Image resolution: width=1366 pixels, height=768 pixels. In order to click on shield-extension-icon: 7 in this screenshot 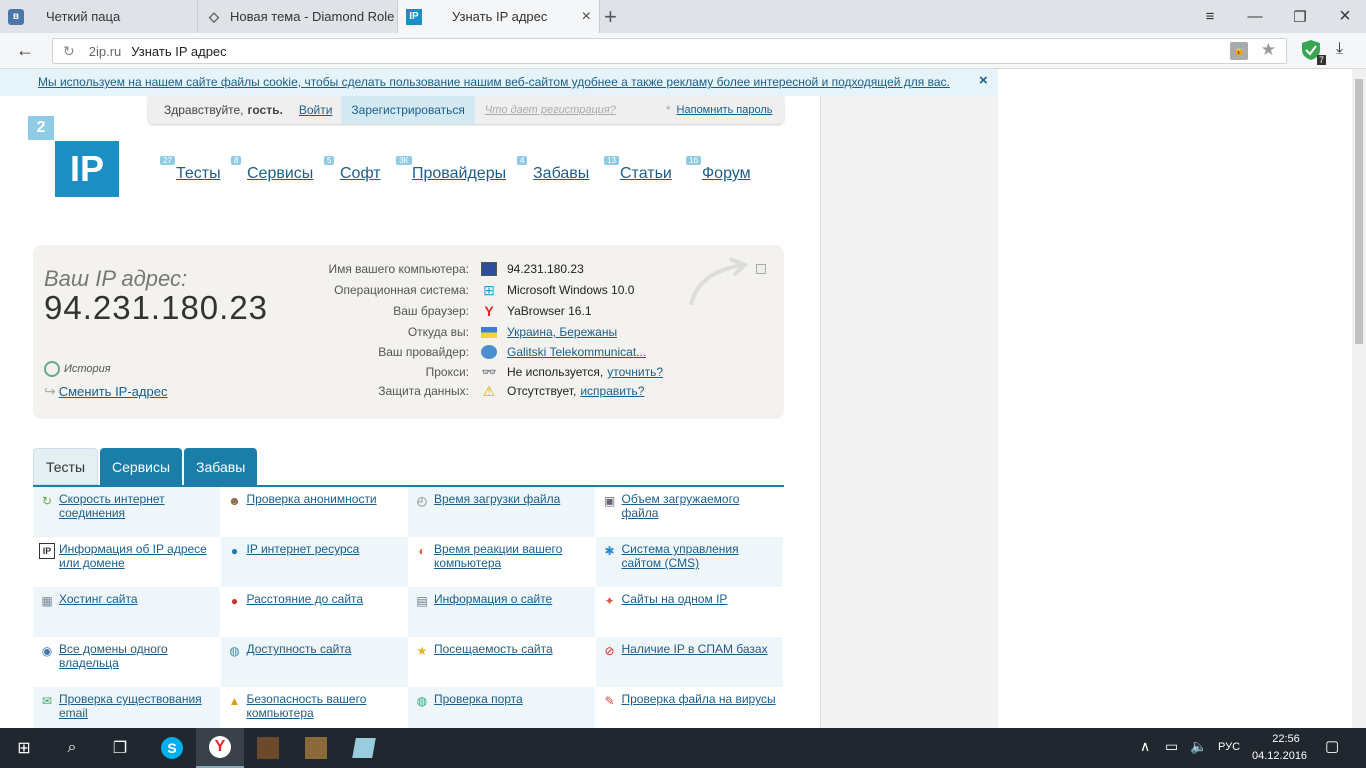, I will do `click(1313, 52)`.